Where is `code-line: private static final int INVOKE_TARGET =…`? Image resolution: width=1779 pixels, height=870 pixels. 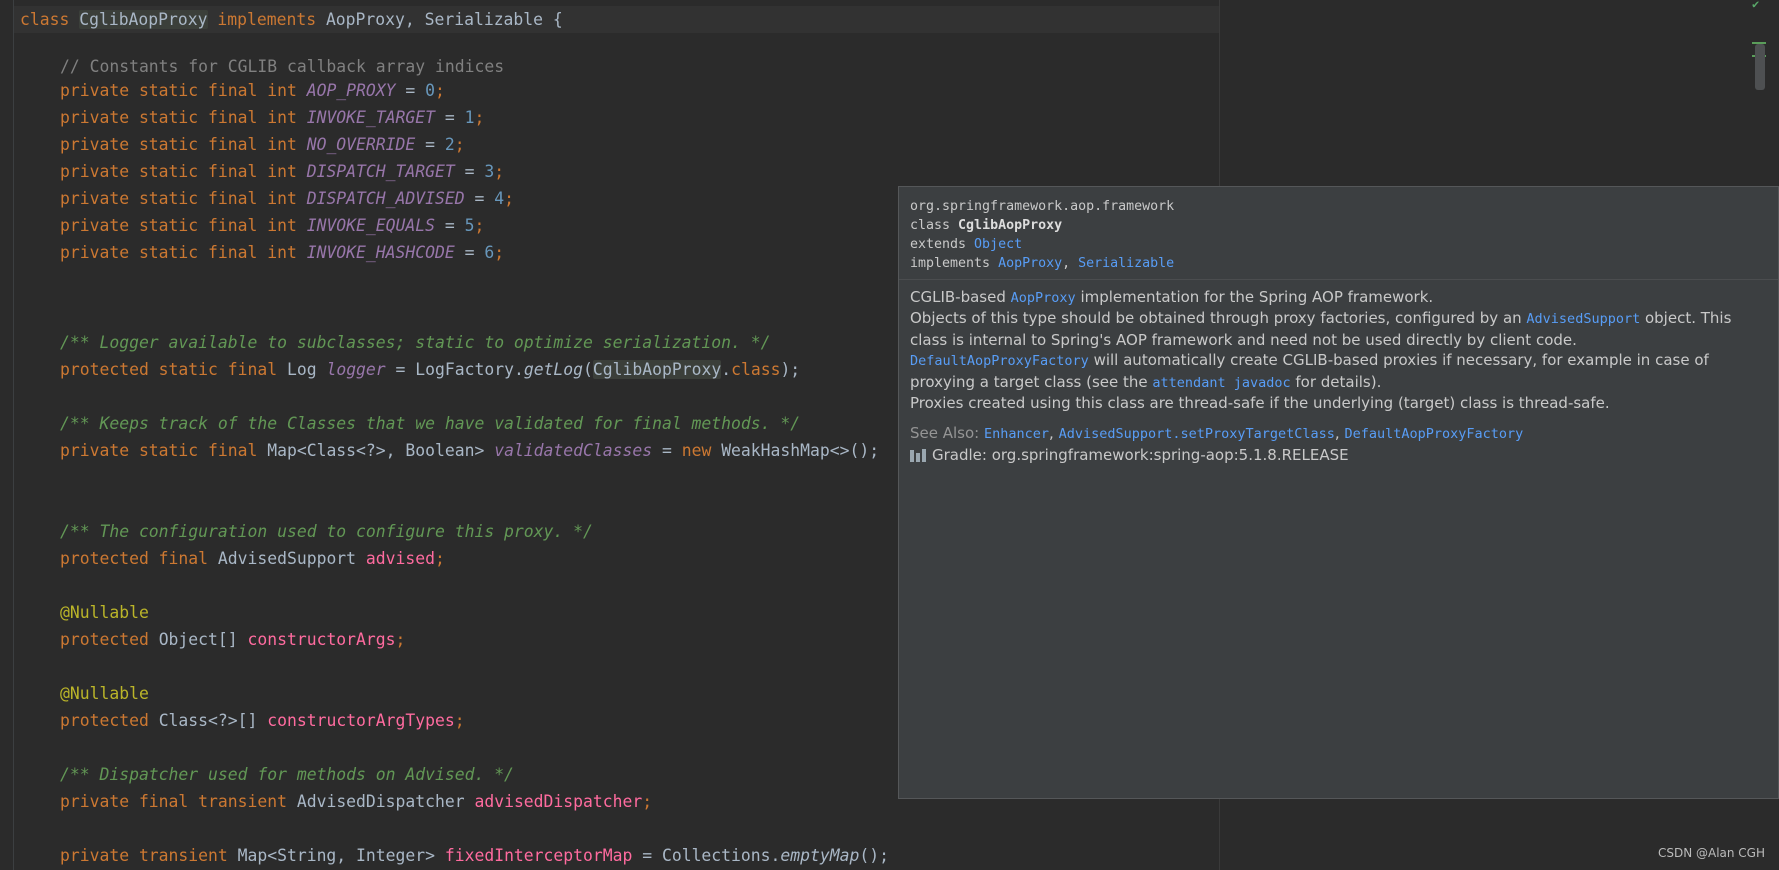 code-line: private static final int INVOKE_TARGET =… is located at coordinates (272, 117).